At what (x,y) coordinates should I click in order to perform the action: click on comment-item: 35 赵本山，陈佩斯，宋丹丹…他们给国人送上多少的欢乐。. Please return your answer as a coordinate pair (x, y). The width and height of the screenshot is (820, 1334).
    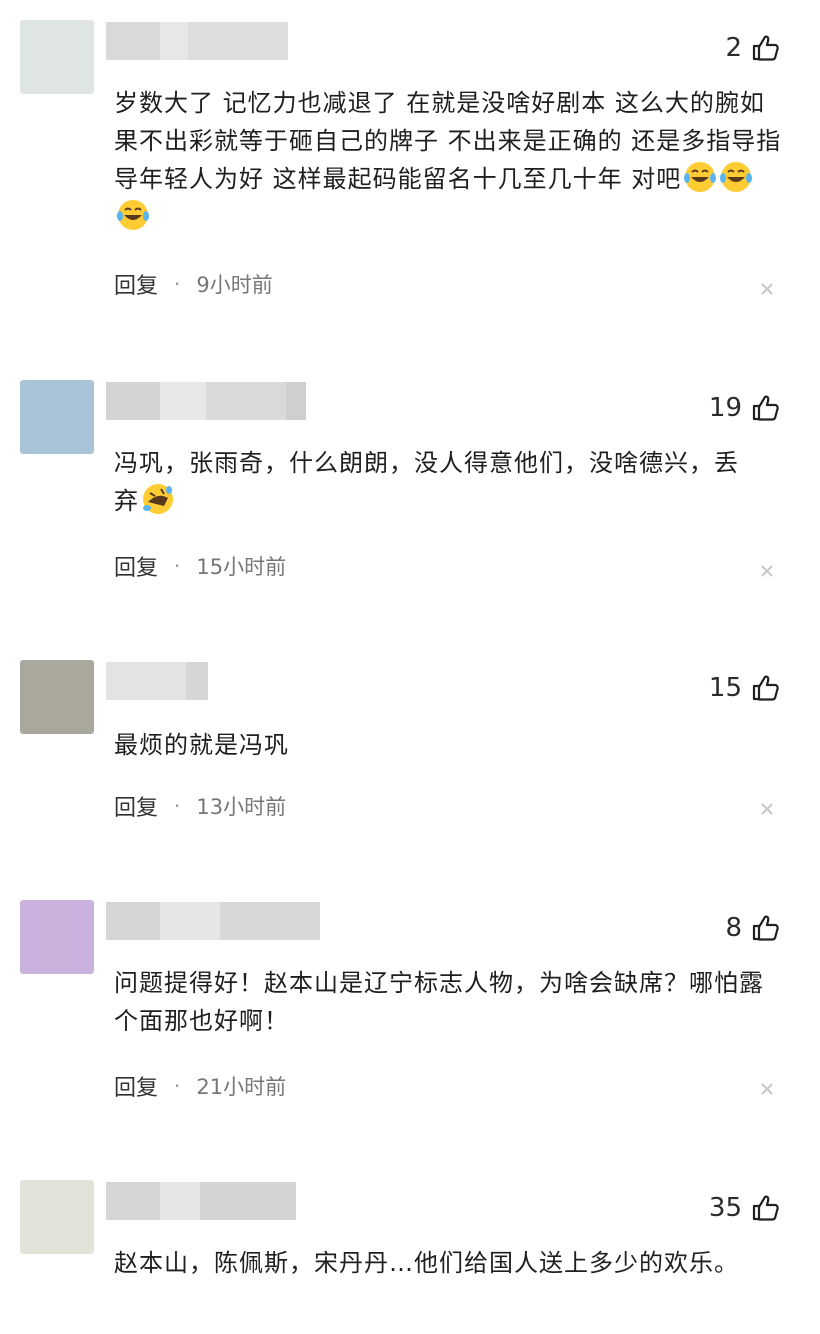
    Looking at the image, I should click on (410, 1257).